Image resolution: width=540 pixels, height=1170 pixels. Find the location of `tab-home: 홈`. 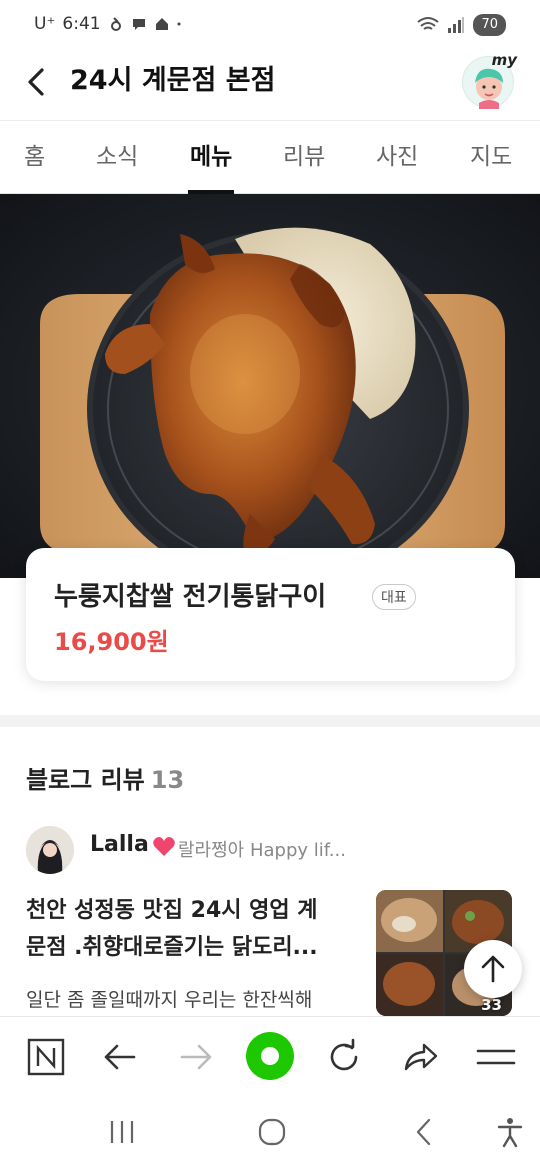

tab-home: 홈 is located at coordinates (34, 159).